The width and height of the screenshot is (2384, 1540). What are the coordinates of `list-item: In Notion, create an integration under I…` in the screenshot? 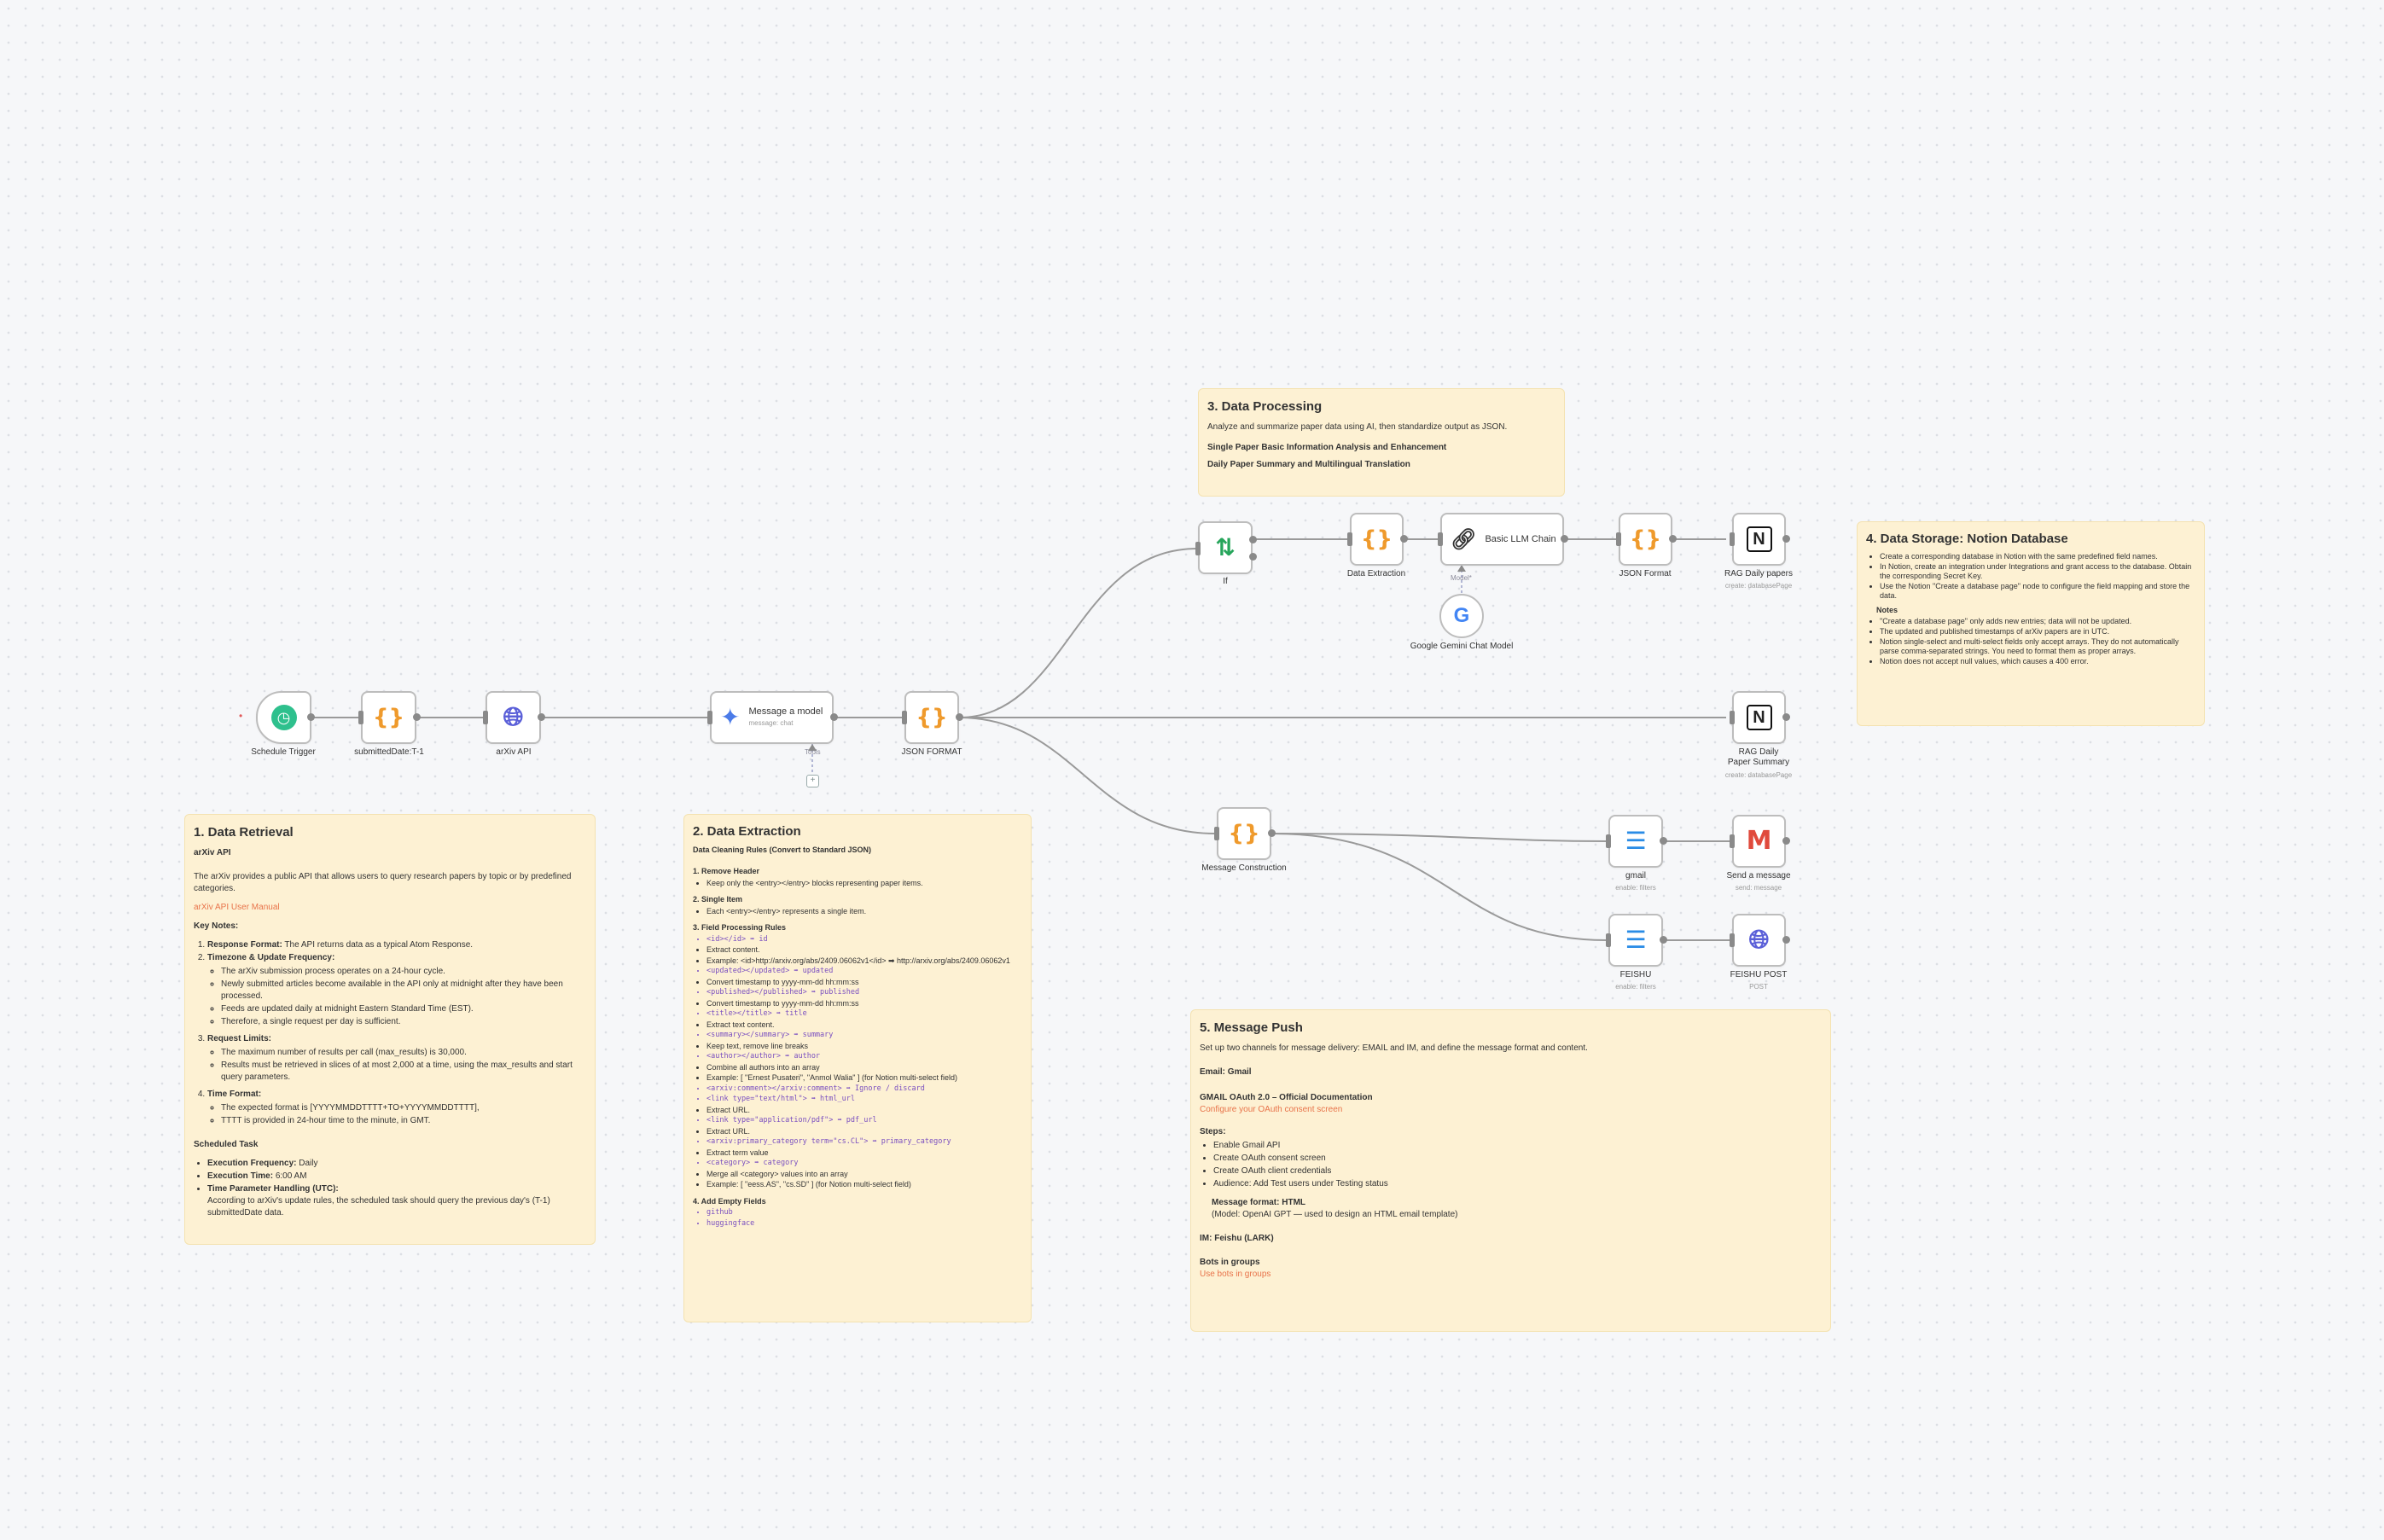 It's located at (2037, 571).